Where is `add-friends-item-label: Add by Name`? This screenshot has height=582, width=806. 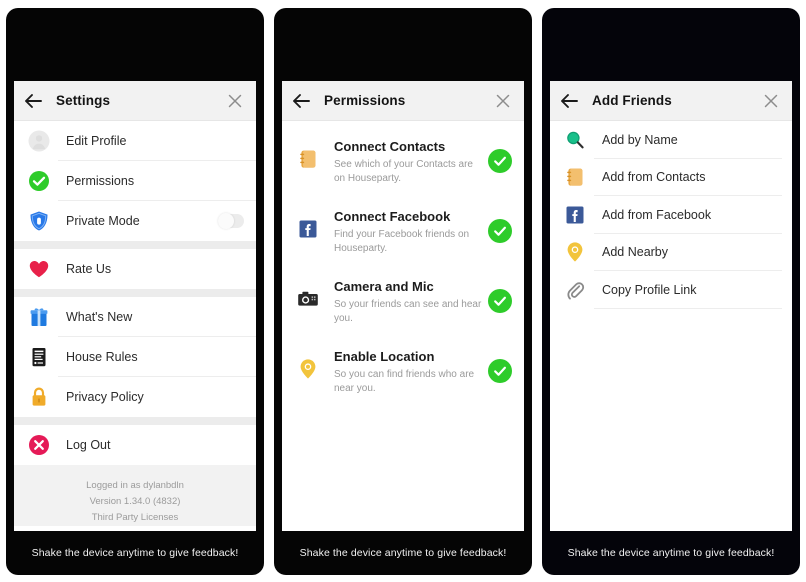 add-friends-item-label: Add by Name is located at coordinates (640, 139).